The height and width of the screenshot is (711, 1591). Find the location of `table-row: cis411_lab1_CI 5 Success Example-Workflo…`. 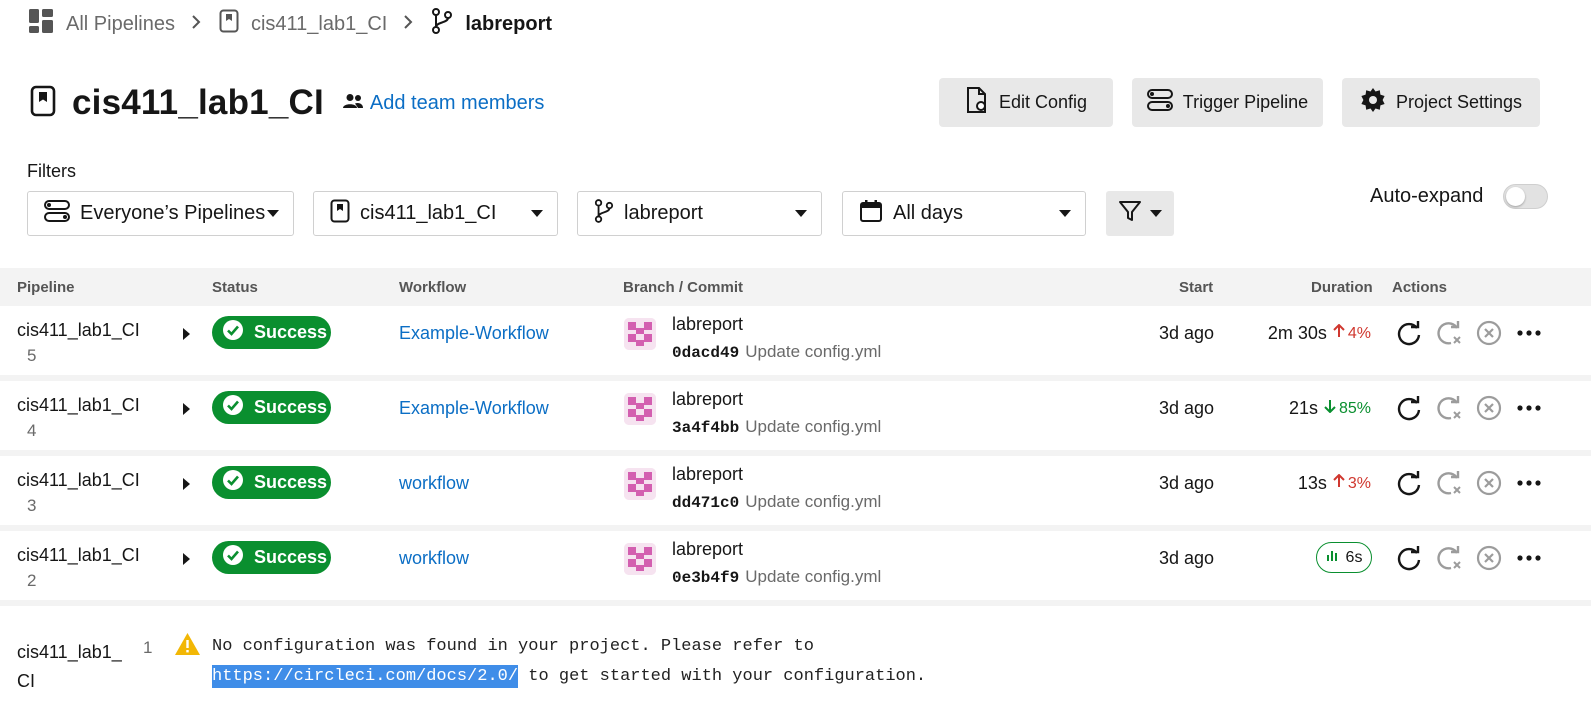

table-row: cis411_lab1_CI 5 Success Example-Workflo… is located at coordinates (795, 340).